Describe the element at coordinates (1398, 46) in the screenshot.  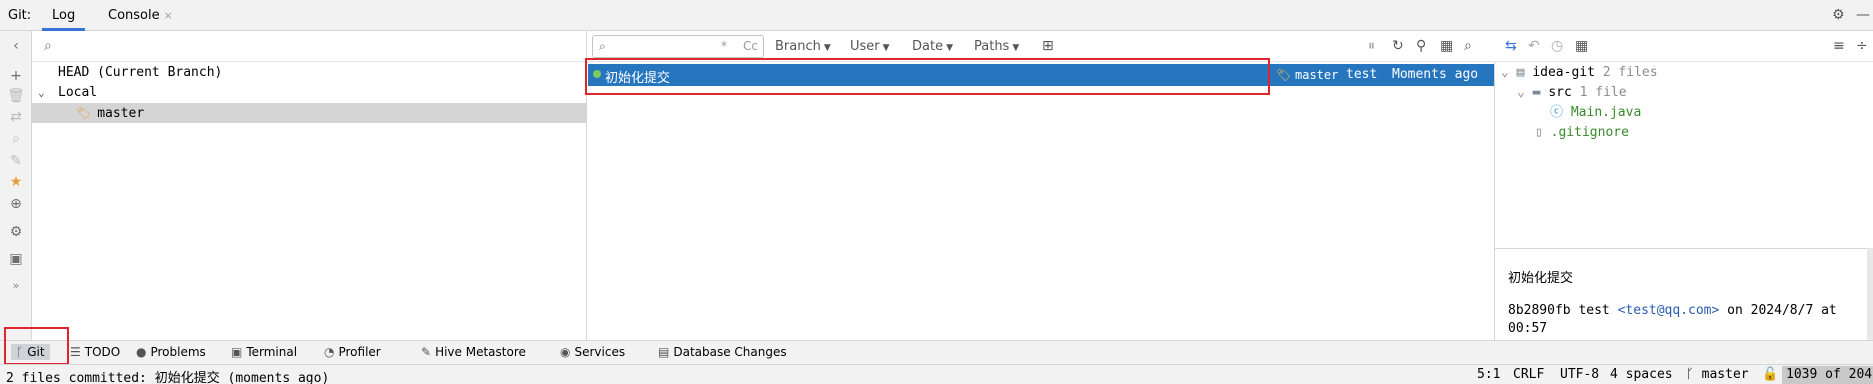
I see `refresh-icon: ↻` at that location.